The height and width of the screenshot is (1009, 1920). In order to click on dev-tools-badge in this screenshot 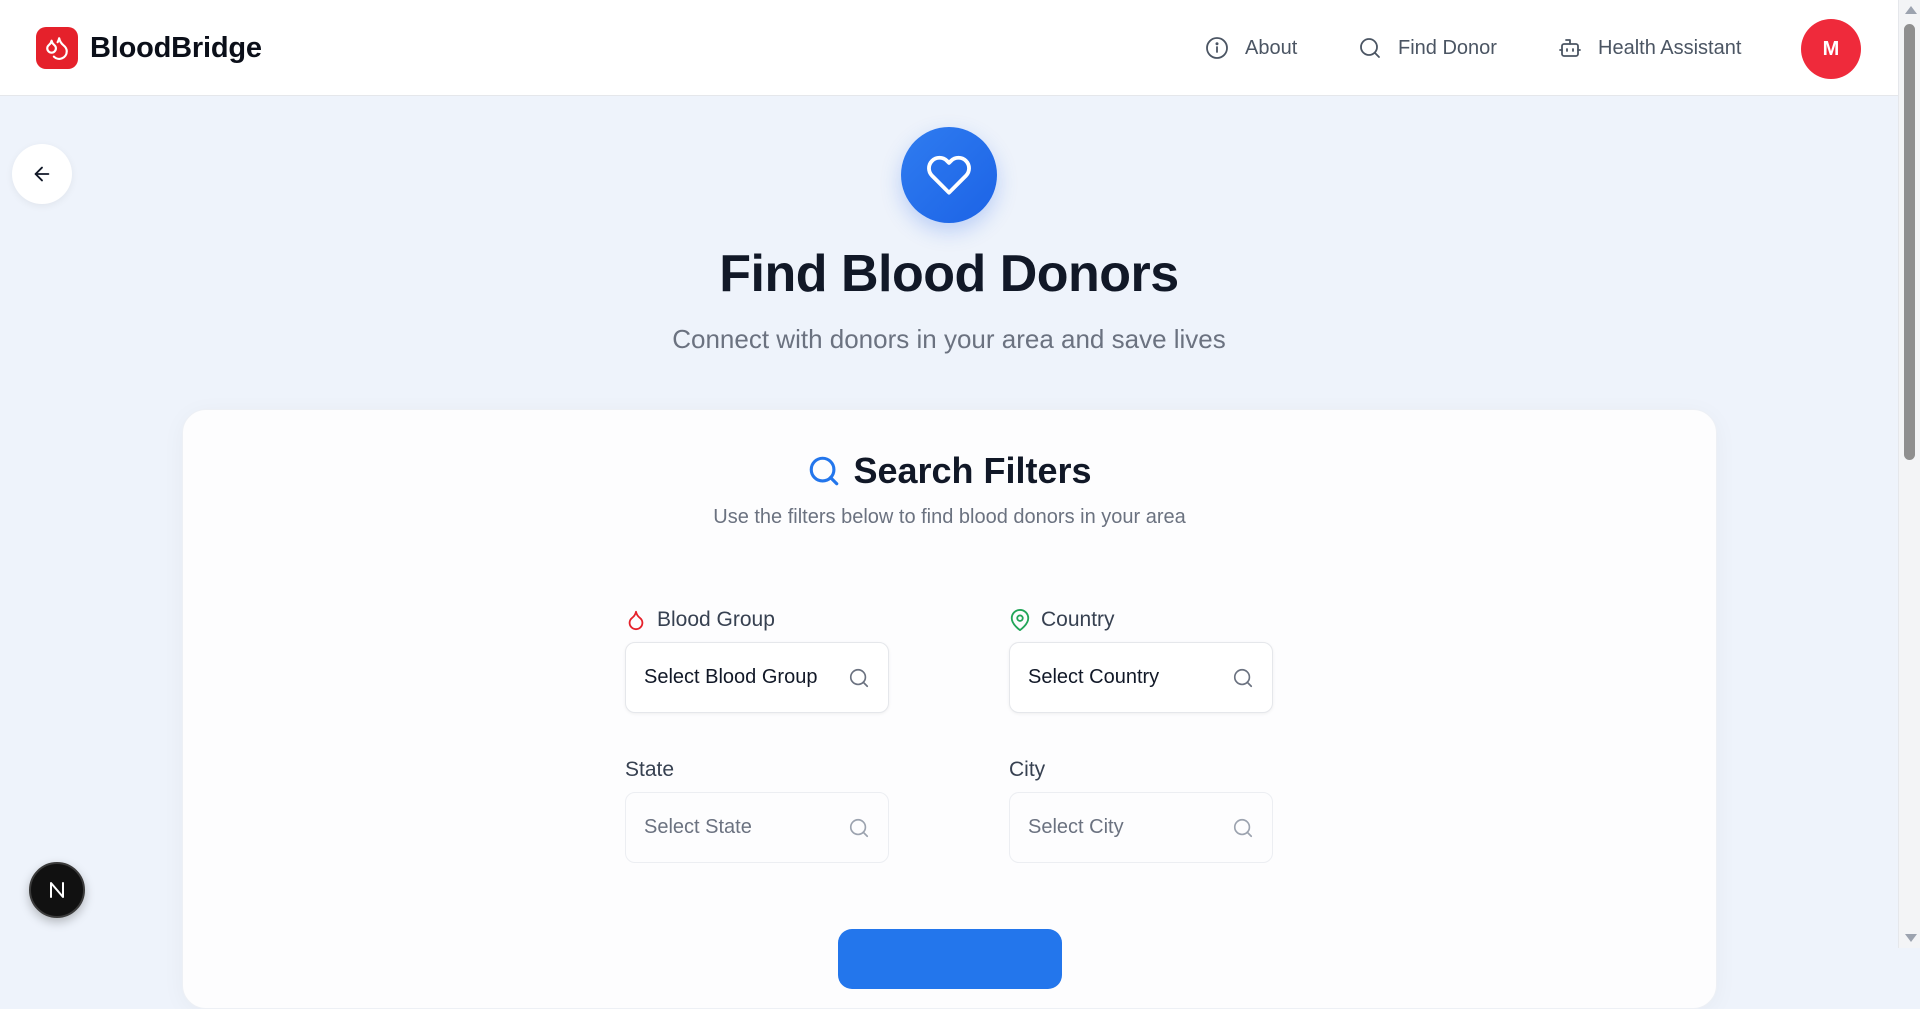, I will do `click(57, 890)`.